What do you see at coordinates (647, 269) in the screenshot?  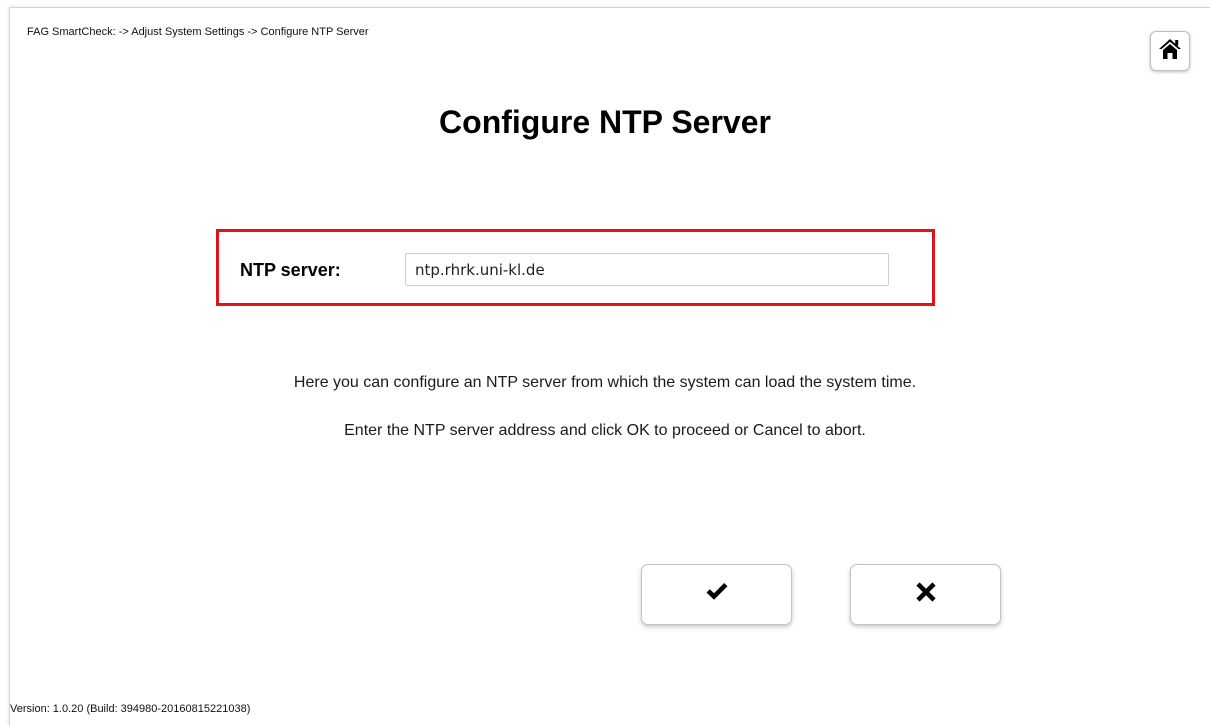 I see `ntp-server-input` at bounding box center [647, 269].